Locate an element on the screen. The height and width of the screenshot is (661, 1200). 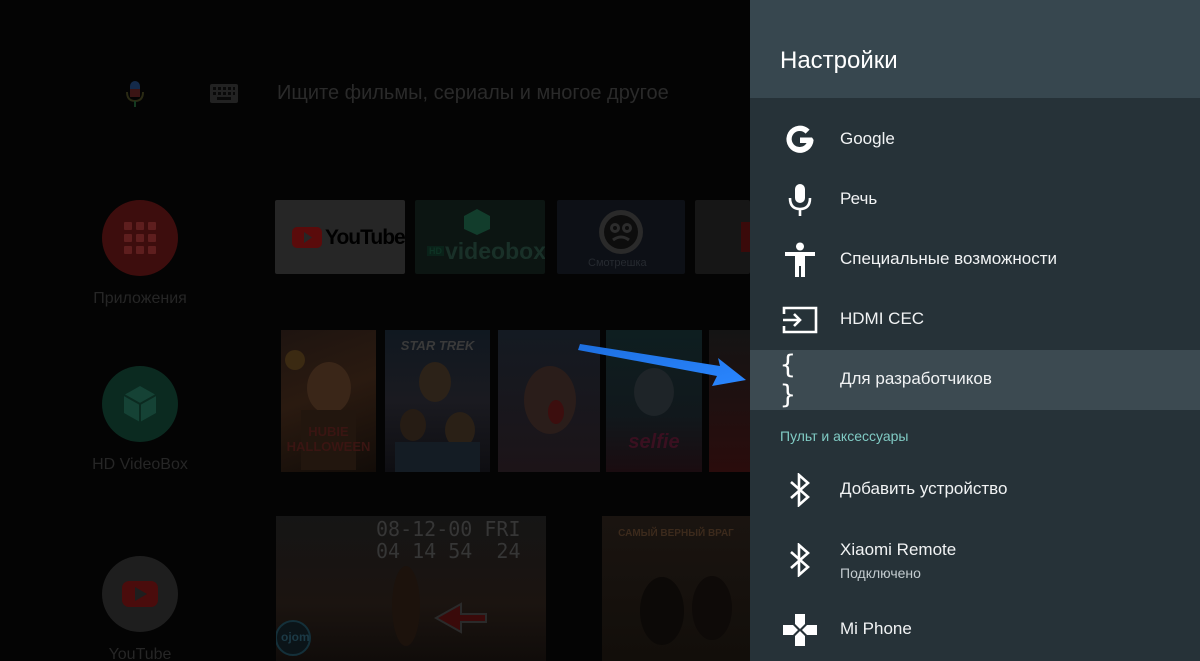
annotation-arrow is located at coordinates (662, 365).